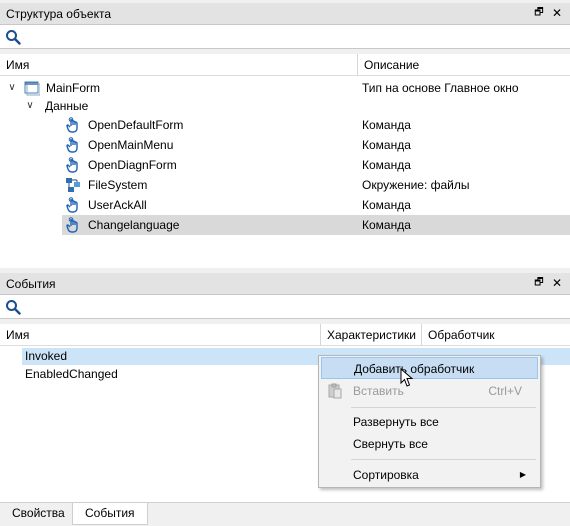  Describe the element at coordinates (285, 88) in the screenshot. I see `tree-row: ∨ MainForm Тип на основе Главное окно` at that location.